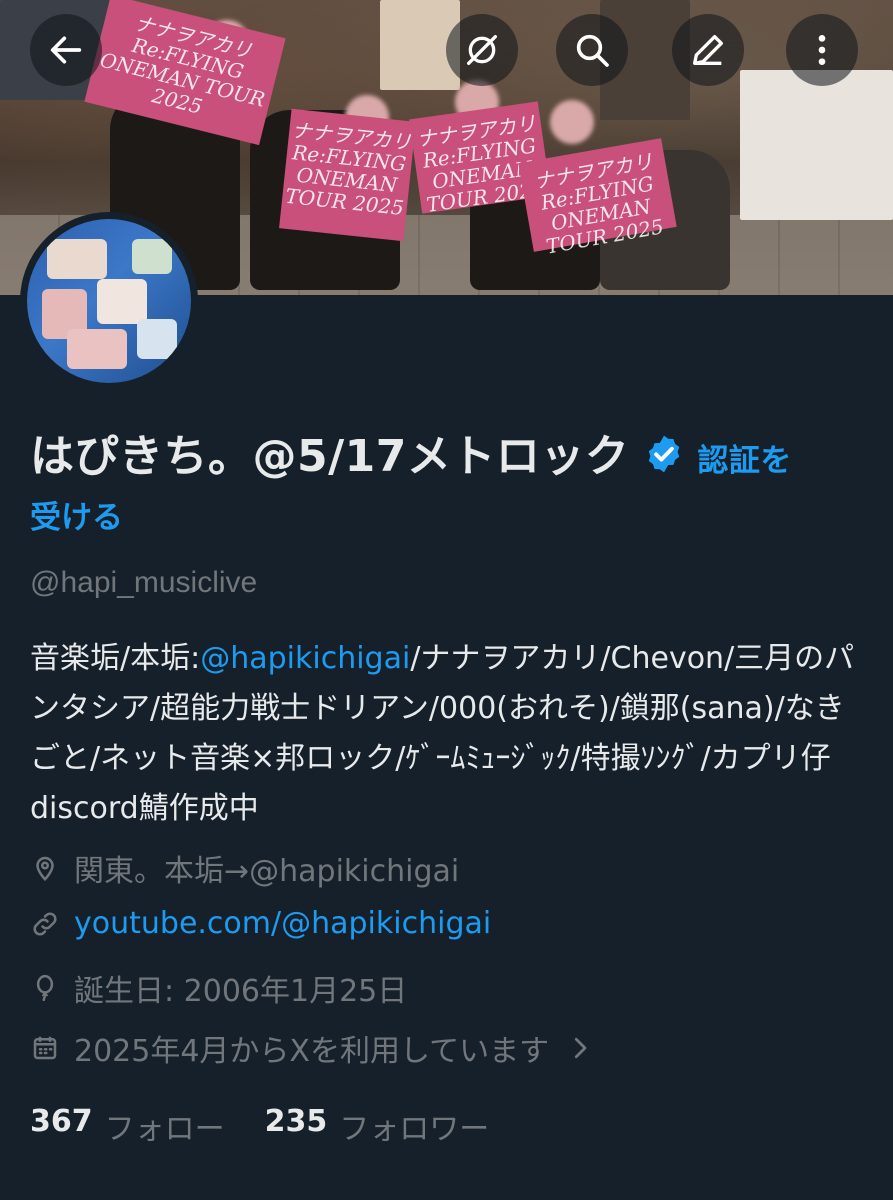 The image size is (893, 1200). What do you see at coordinates (282, 923) in the screenshot?
I see `website-link: youtube.com/@hapikichigai` at bounding box center [282, 923].